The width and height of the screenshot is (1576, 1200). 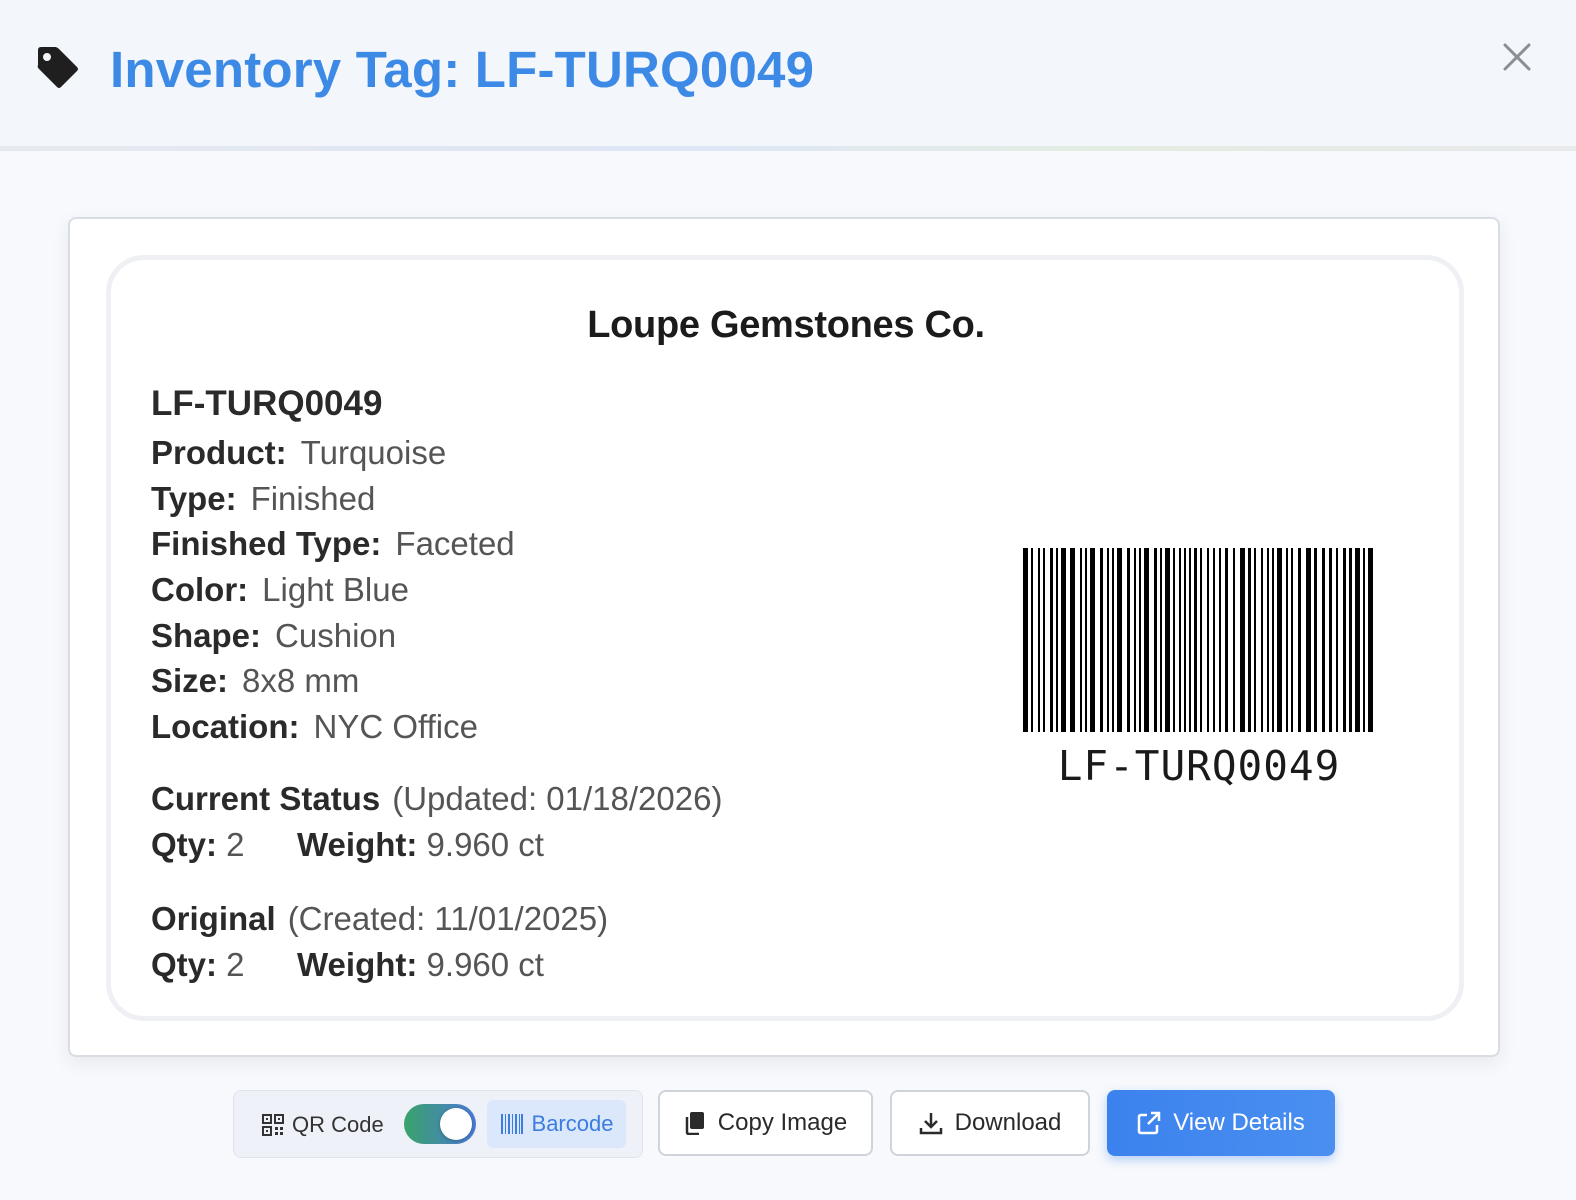 I want to click on field-key: Type:, so click(x=194, y=498).